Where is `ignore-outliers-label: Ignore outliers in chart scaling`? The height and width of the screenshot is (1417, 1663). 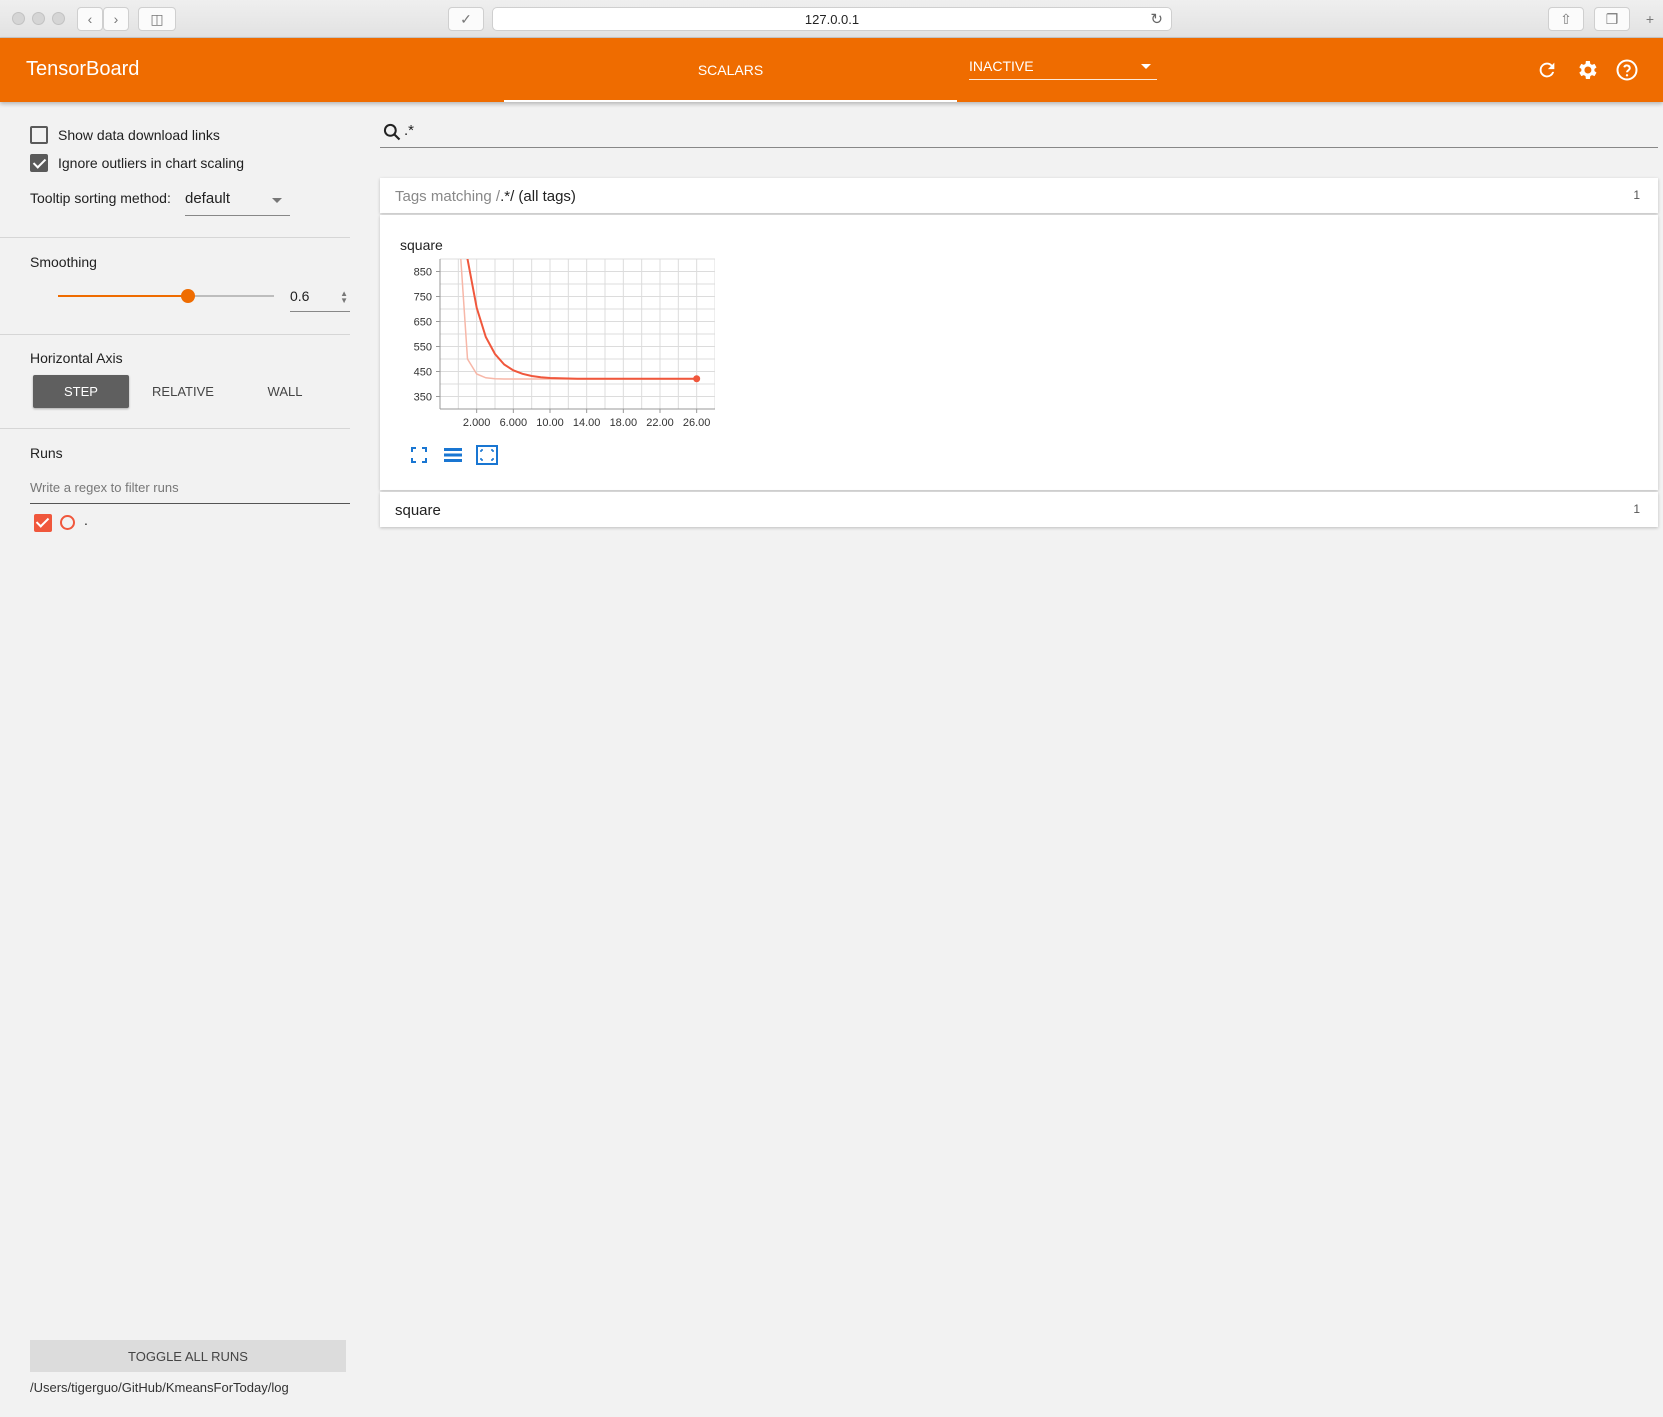 ignore-outliers-label: Ignore outliers in chart scaling is located at coordinates (151, 163).